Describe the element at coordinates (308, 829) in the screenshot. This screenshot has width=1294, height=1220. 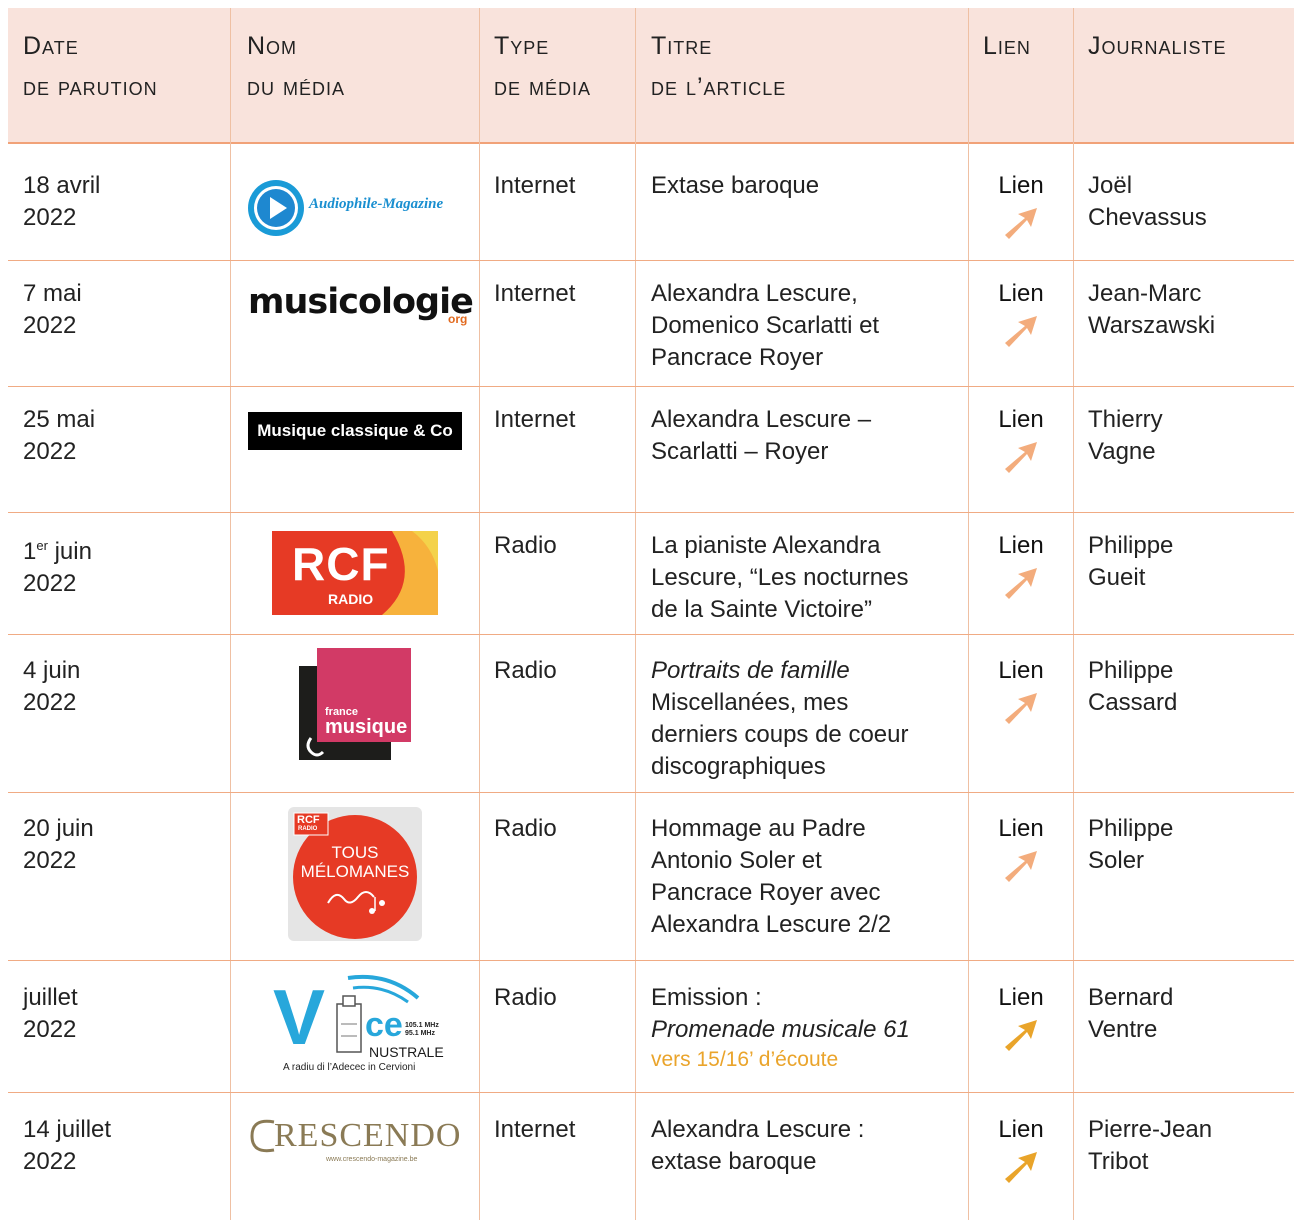
I see `logo-badge-sub: RADIO` at that location.